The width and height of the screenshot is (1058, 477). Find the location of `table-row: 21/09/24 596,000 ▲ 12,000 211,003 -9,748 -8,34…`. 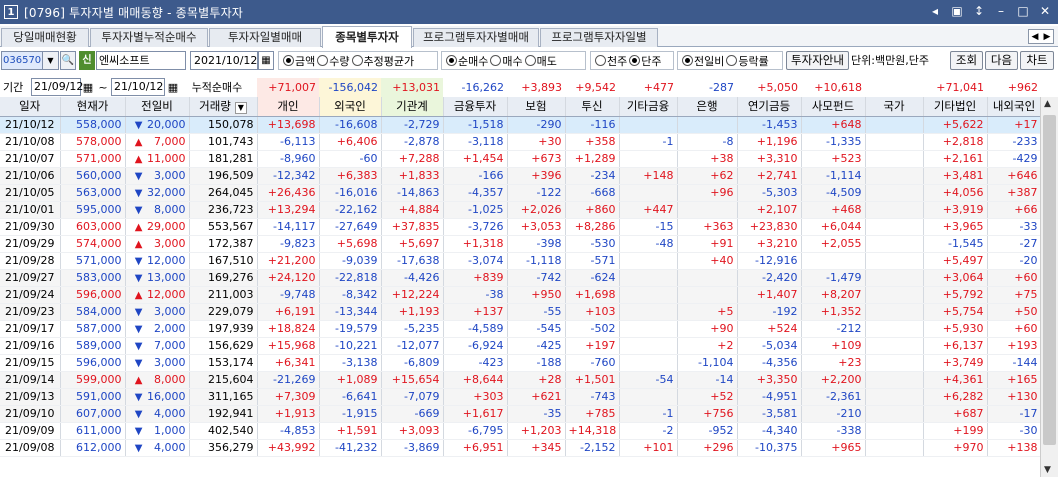

table-row: 21/09/24 596,000 ▲ 12,000 211,003 -9,748 -8,34… is located at coordinates (520, 295).